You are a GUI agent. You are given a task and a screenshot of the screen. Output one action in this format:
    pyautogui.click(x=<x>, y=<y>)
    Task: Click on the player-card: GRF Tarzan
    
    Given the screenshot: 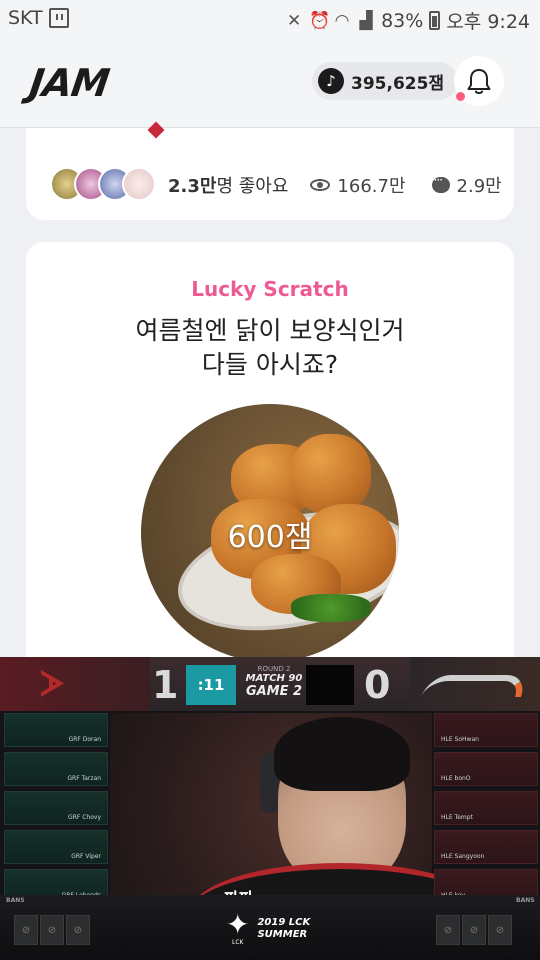 What is the action you would take?
    pyautogui.click(x=56, y=769)
    